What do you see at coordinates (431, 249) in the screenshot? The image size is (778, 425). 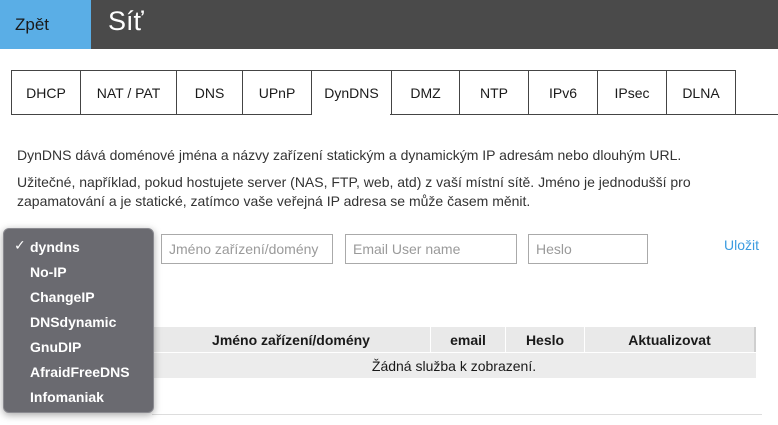 I see `email-input` at bounding box center [431, 249].